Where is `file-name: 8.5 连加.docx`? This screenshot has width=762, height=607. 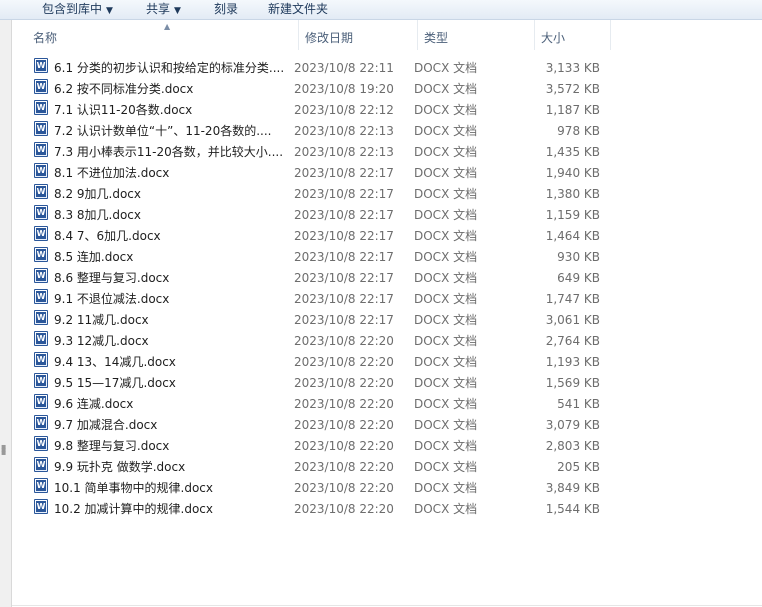 file-name: 8.5 连加.docx is located at coordinates (94, 257).